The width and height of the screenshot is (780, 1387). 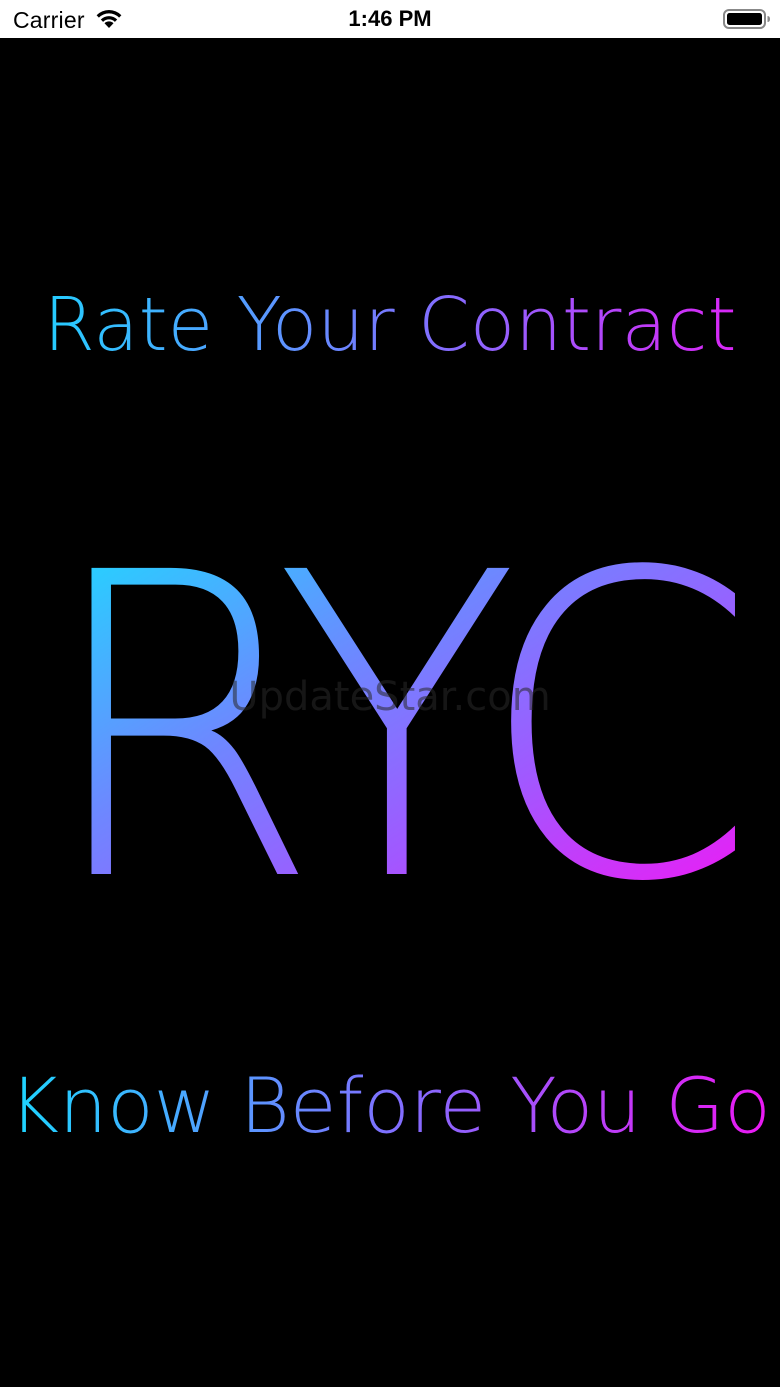 I want to click on tagline-know-before-you-go: Know Before You Go, so click(x=390, y=1106).